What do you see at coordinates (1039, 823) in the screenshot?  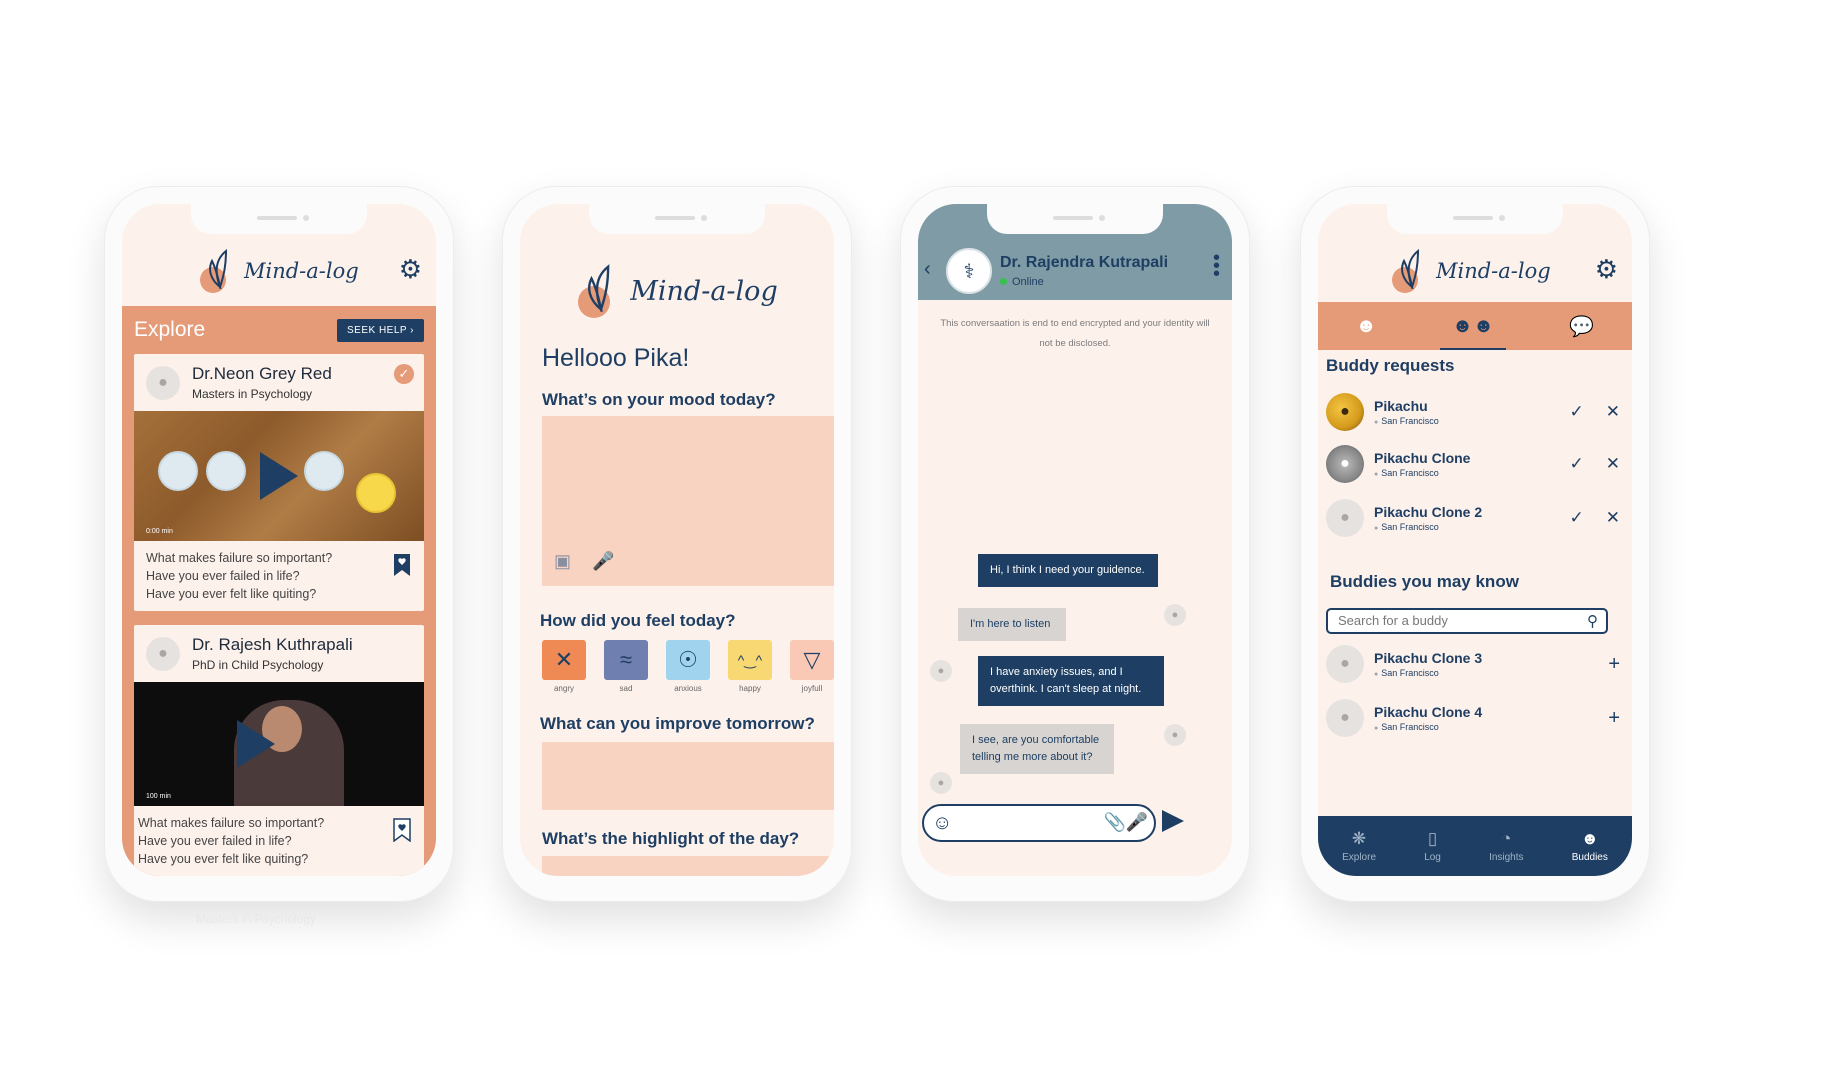 I see `message-input: ☺ 📎 🎤` at bounding box center [1039, 823].